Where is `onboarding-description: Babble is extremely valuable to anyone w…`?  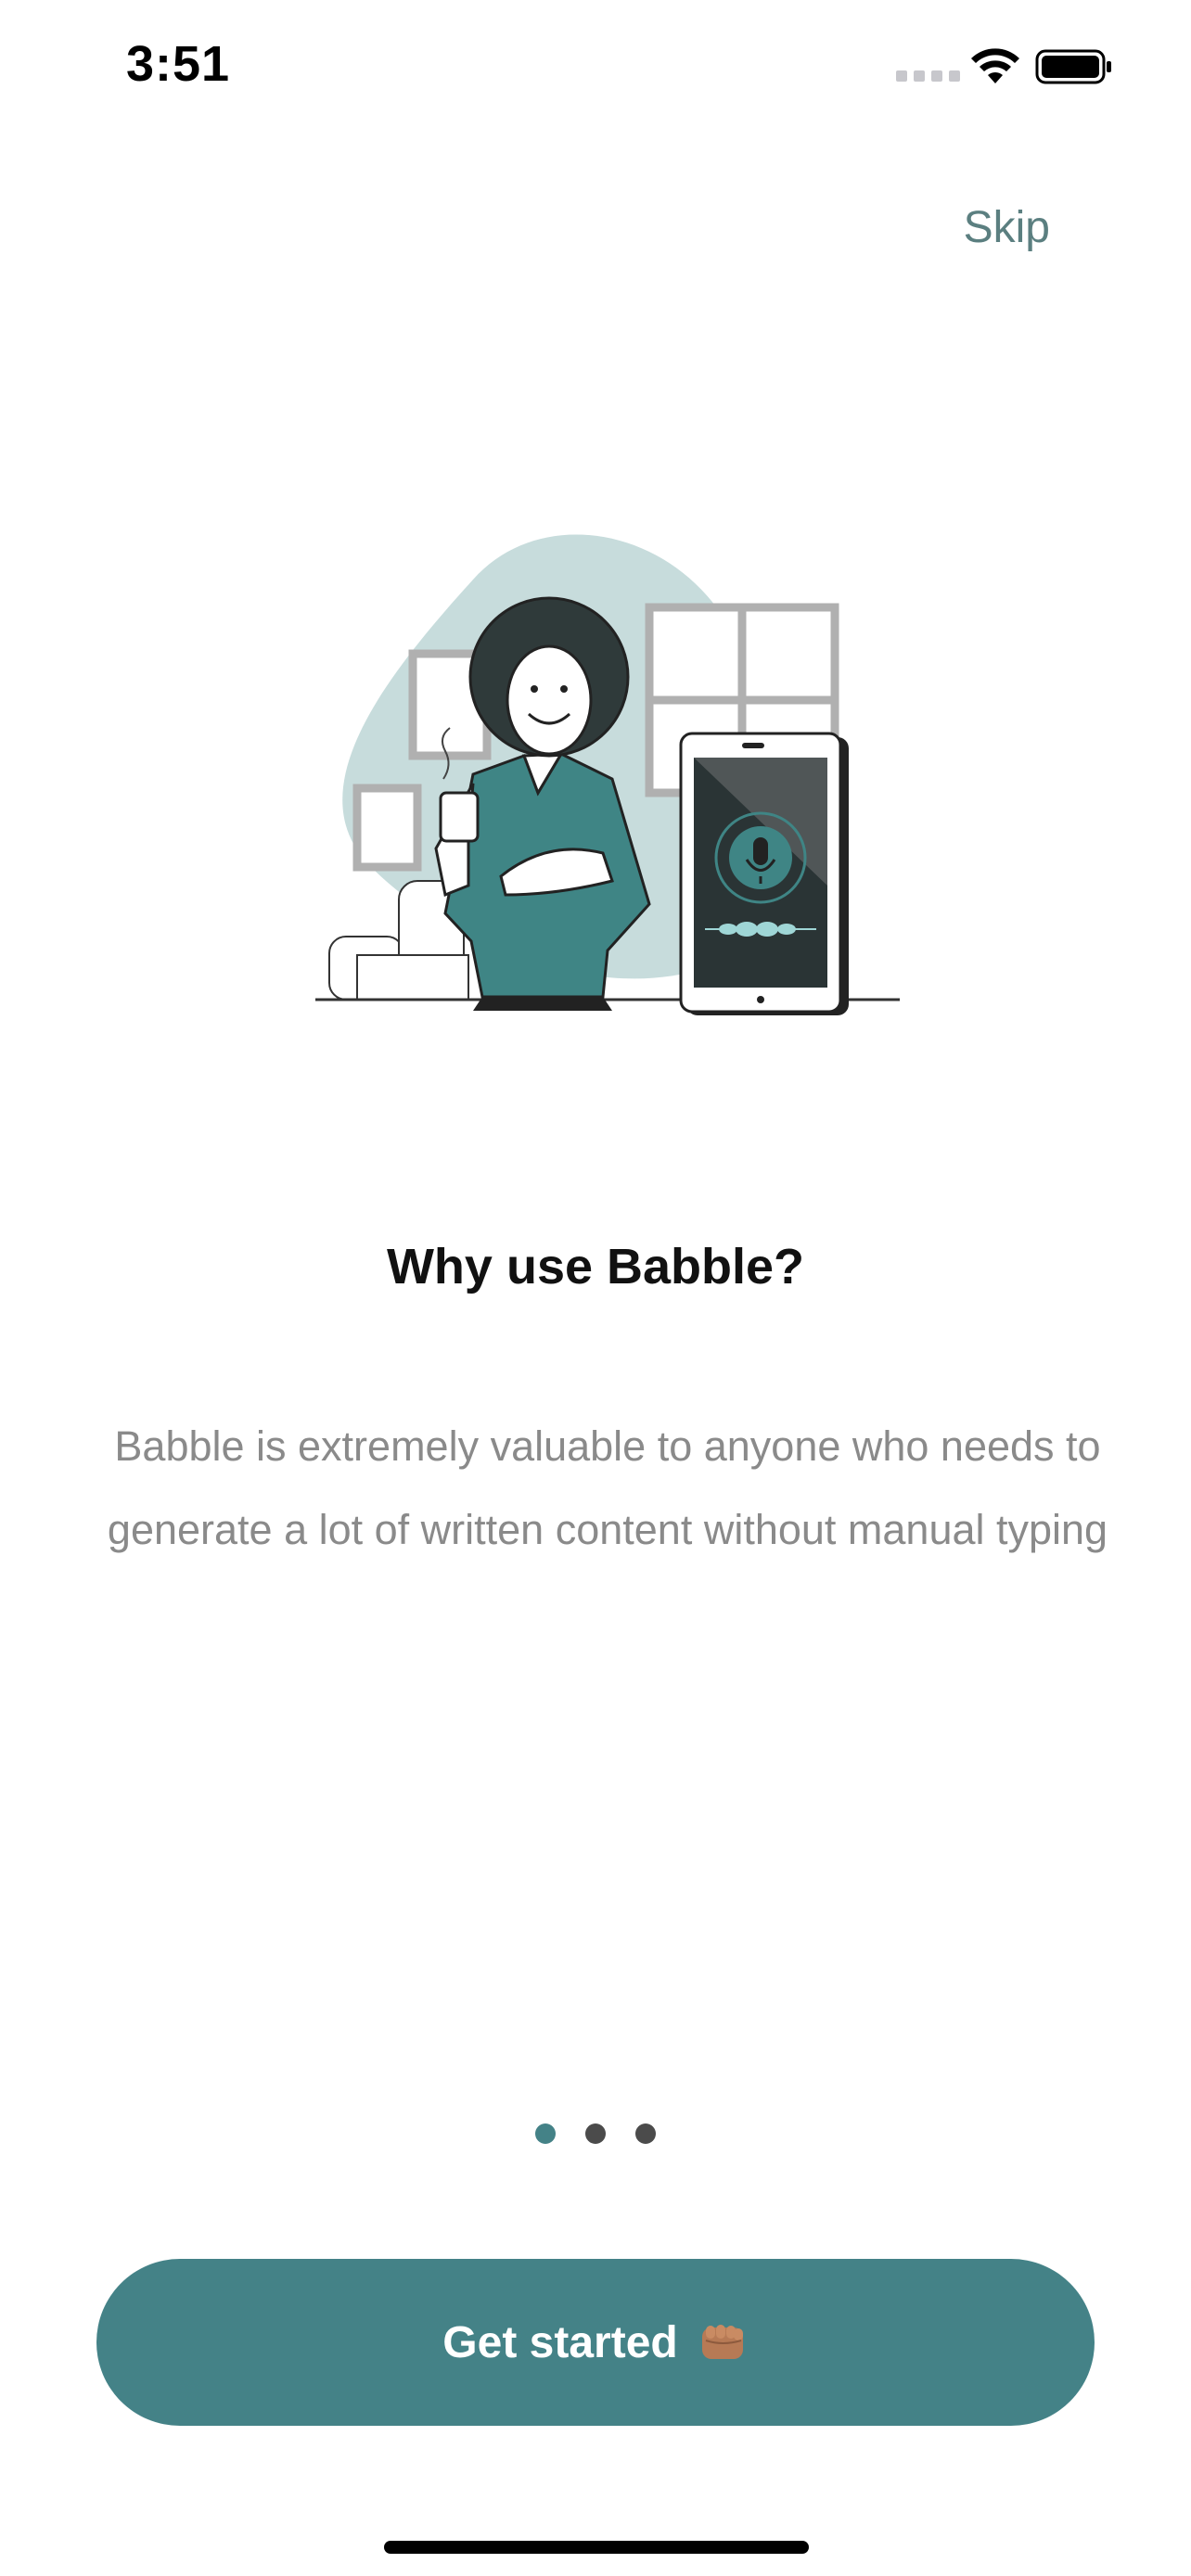
onboarding-description: Babble is extremely valuable to anyone w… is located at coordinates (607, 1487).